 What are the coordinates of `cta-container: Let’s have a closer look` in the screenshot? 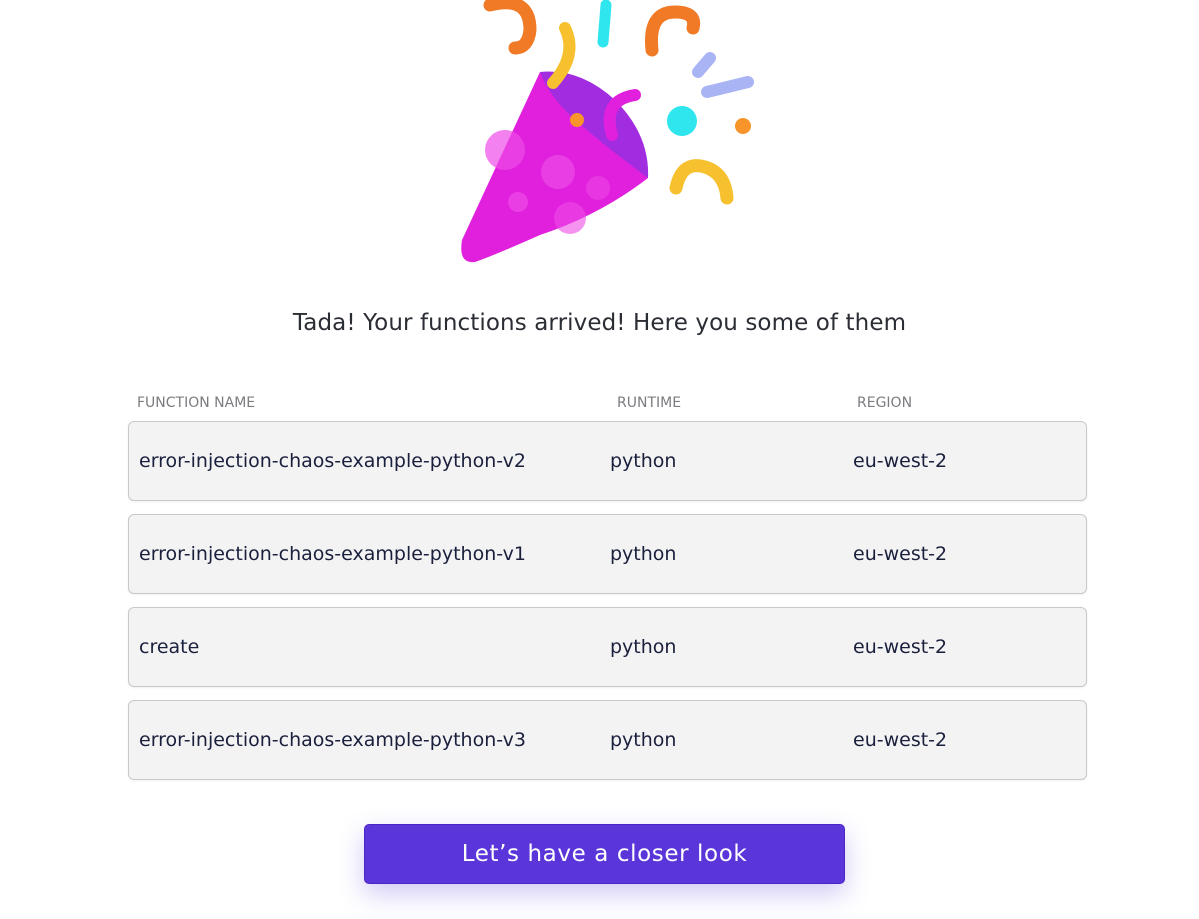 It's located at (604, 854).